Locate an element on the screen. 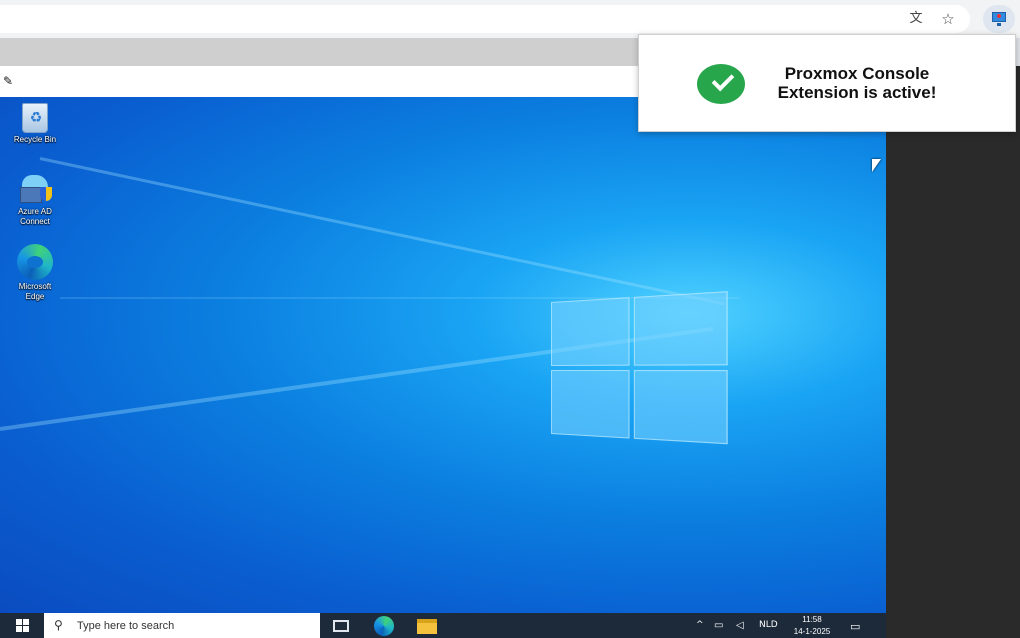 The image size is (1020, 638). address-bar is located at coordinates (485, 19).